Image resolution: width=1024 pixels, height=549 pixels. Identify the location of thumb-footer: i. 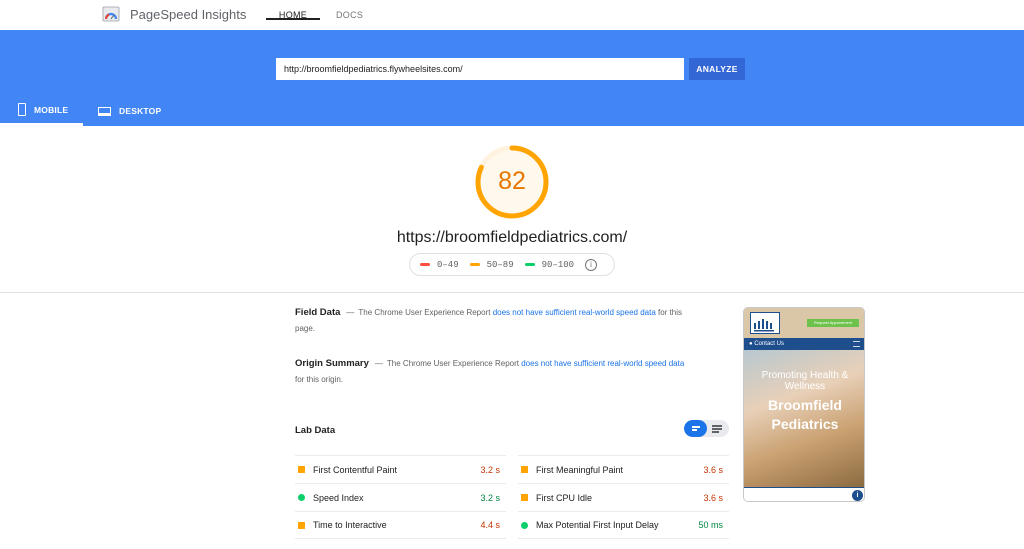
(804, 494).